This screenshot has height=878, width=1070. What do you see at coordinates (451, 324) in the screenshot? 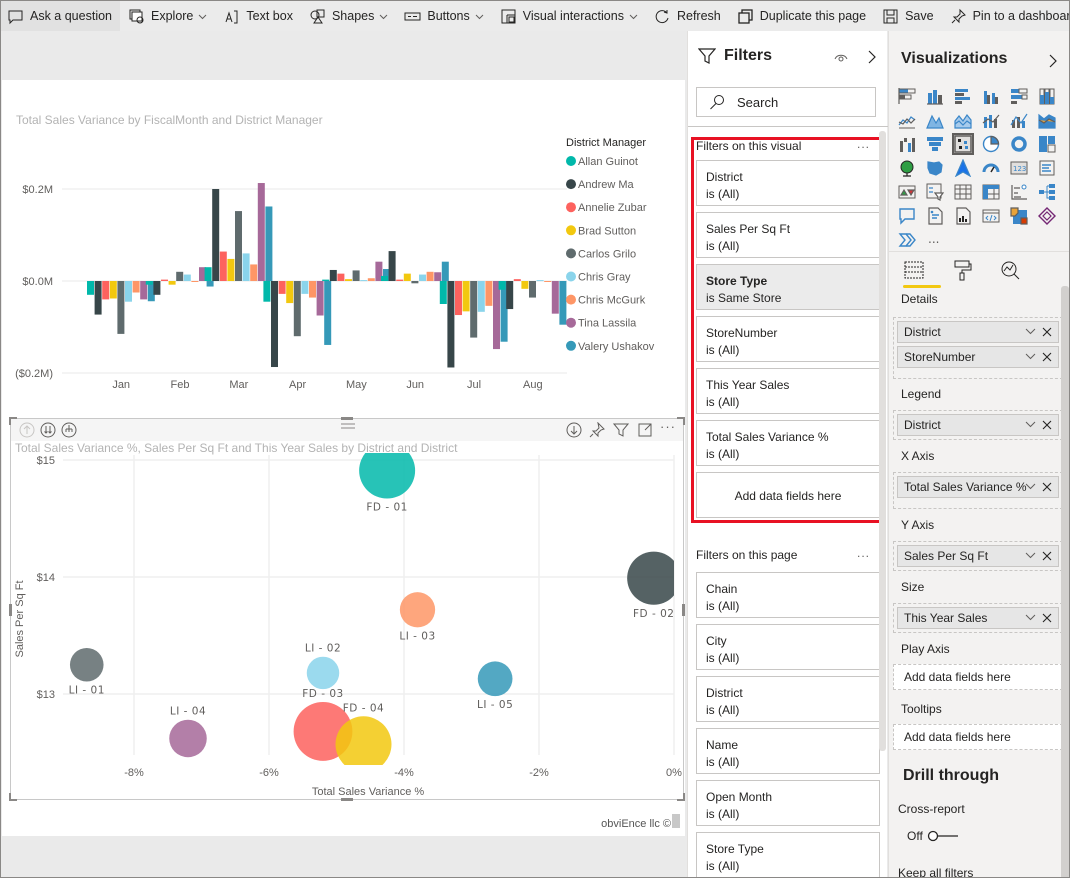
I see `bar-andrew-ma-jul` at bounding box center [451, 324].